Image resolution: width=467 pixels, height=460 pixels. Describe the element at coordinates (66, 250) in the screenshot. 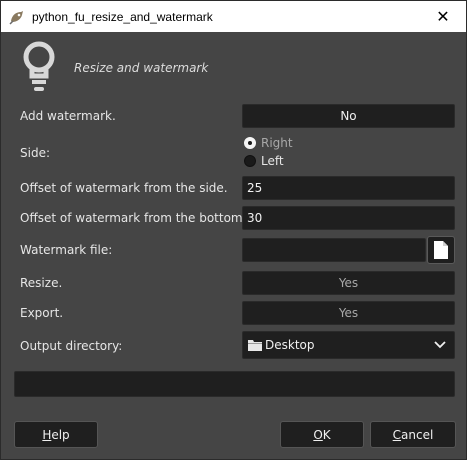

I see `watermark-file-label: Watermark file:` at that location.